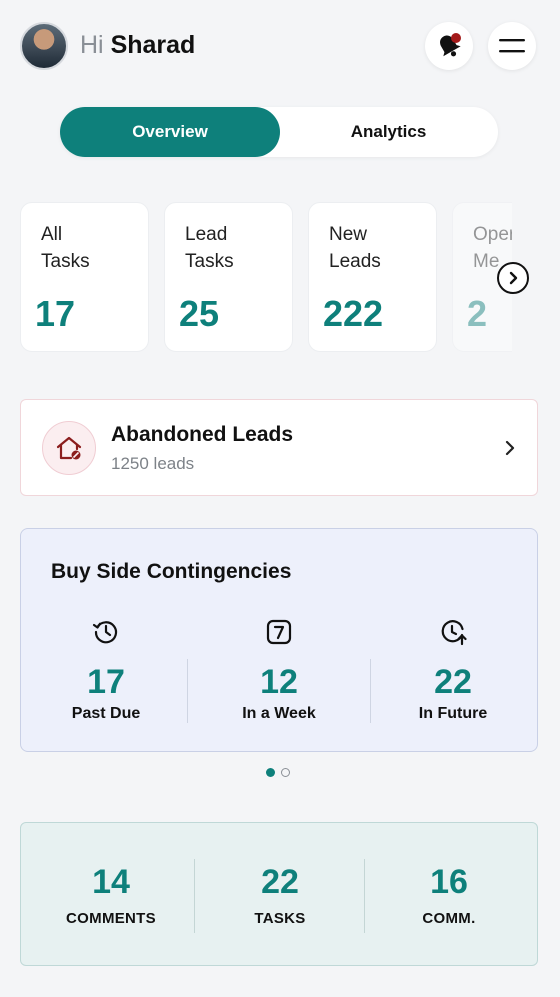 The height and width of the screenshot is (997, 560). Describe the element at coordinates (106, 682) in the screenshot. I see `contingency-value: 17` at that location.